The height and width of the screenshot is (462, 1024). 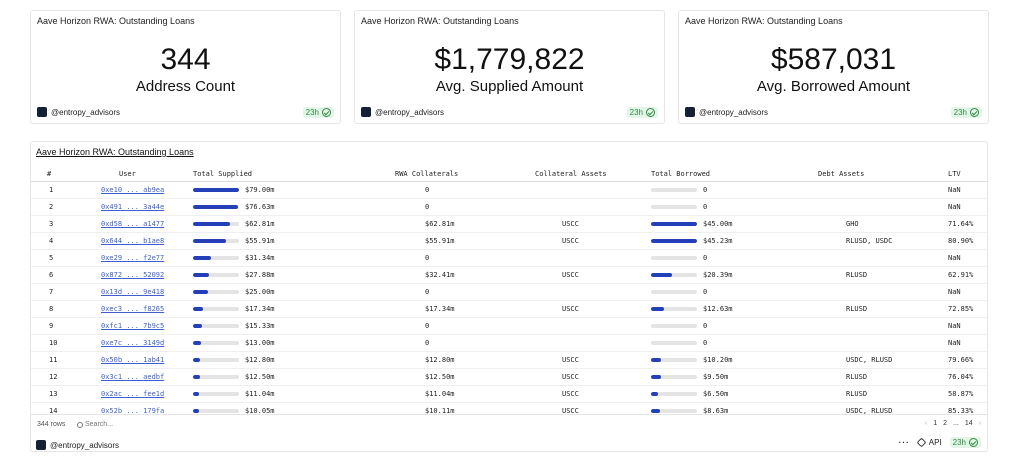 What do you see at coordinates (954, 174) in the screenshot?
I see `column-header-ltv: LTV` at bounding box center [954, 174].